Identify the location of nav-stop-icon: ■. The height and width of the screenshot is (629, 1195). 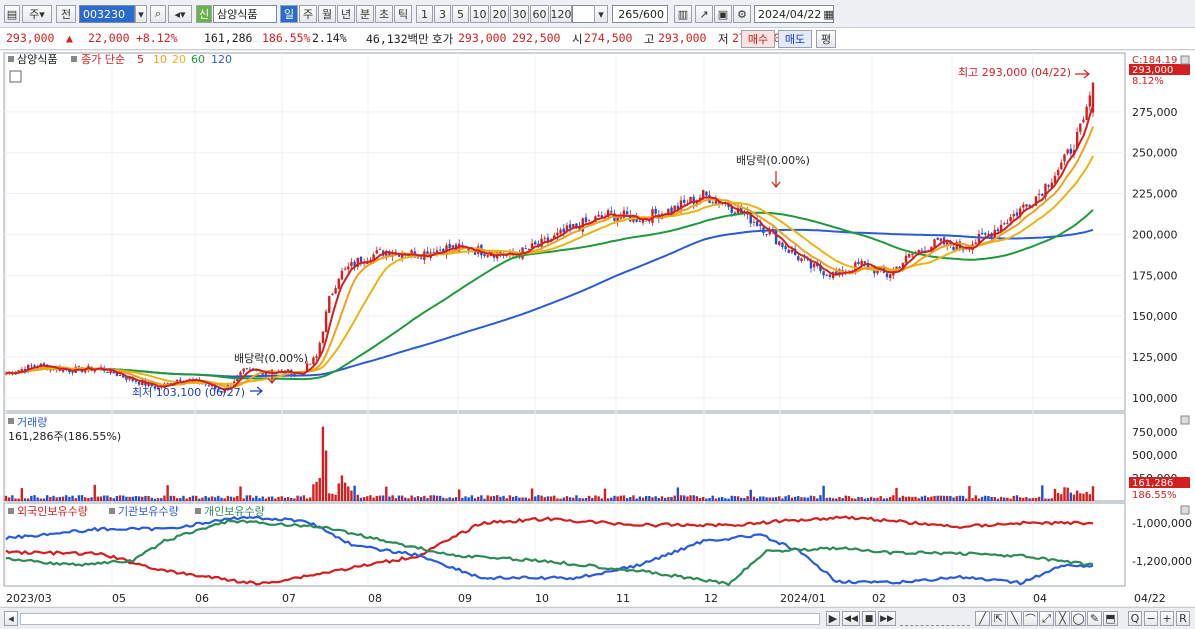
(869, 618).